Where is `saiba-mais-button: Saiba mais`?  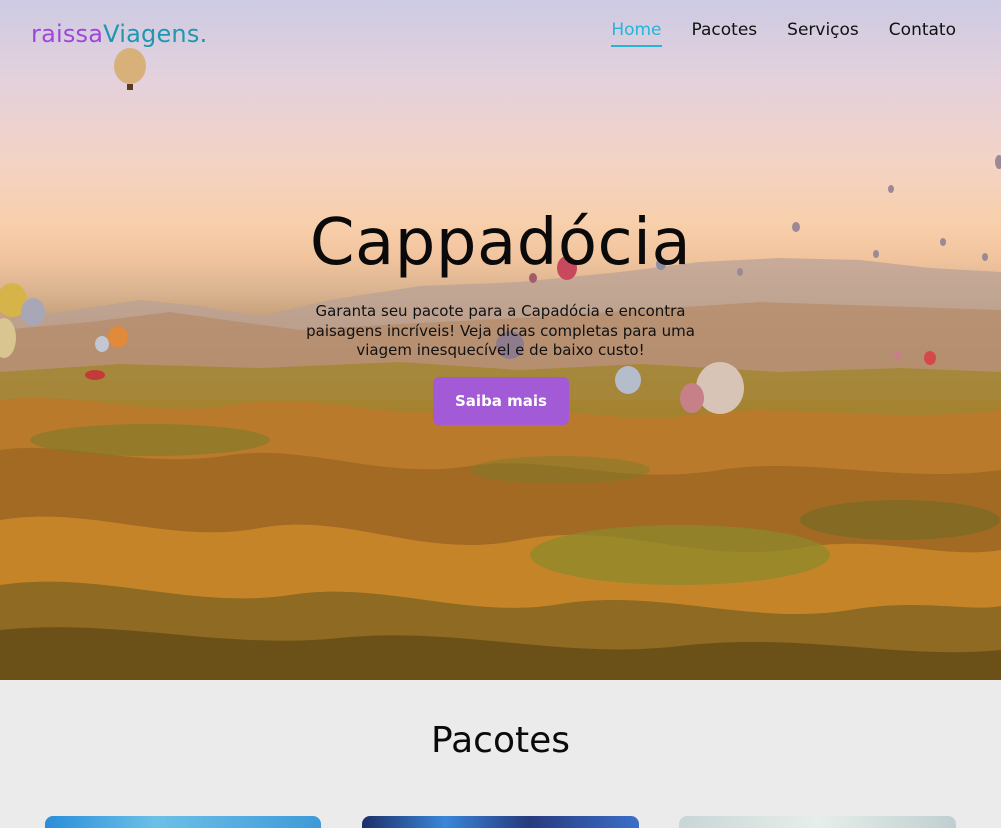
saiba-mais-button: Saiba mais is located at coordinates (501, 401).